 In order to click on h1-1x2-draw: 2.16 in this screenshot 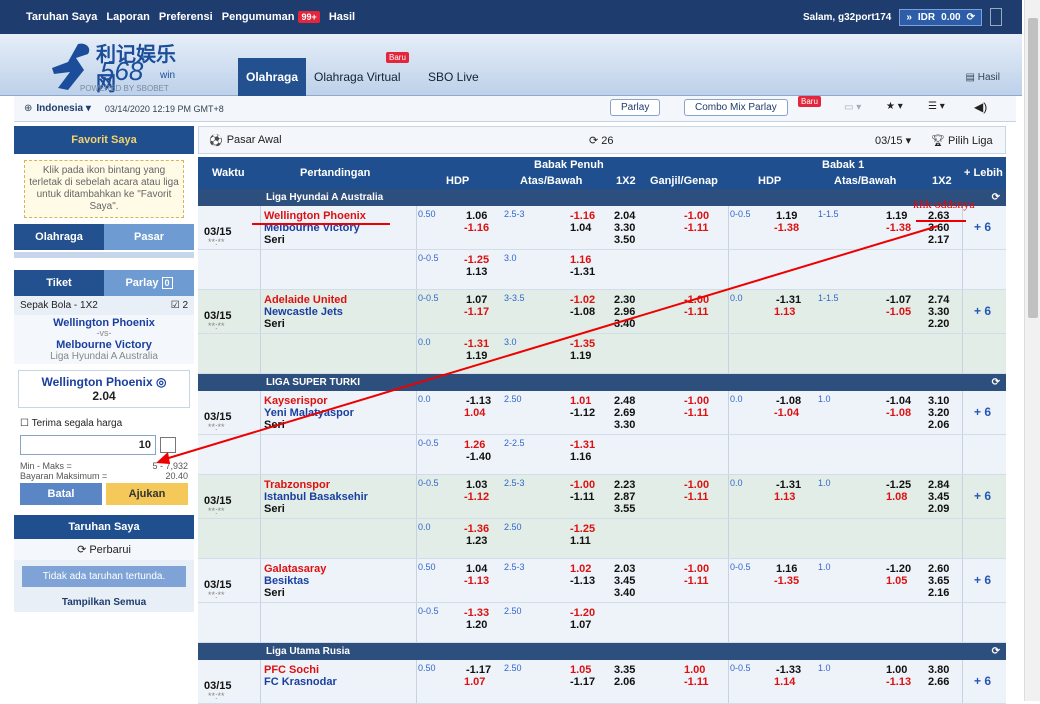, I will do `click(938, 593)`.